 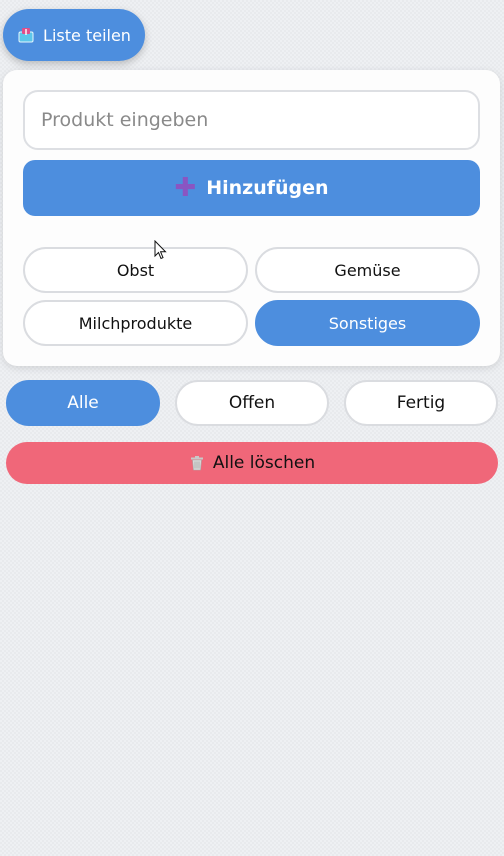 I want to click on filter-label: Offen, so click(x=252, y=403).